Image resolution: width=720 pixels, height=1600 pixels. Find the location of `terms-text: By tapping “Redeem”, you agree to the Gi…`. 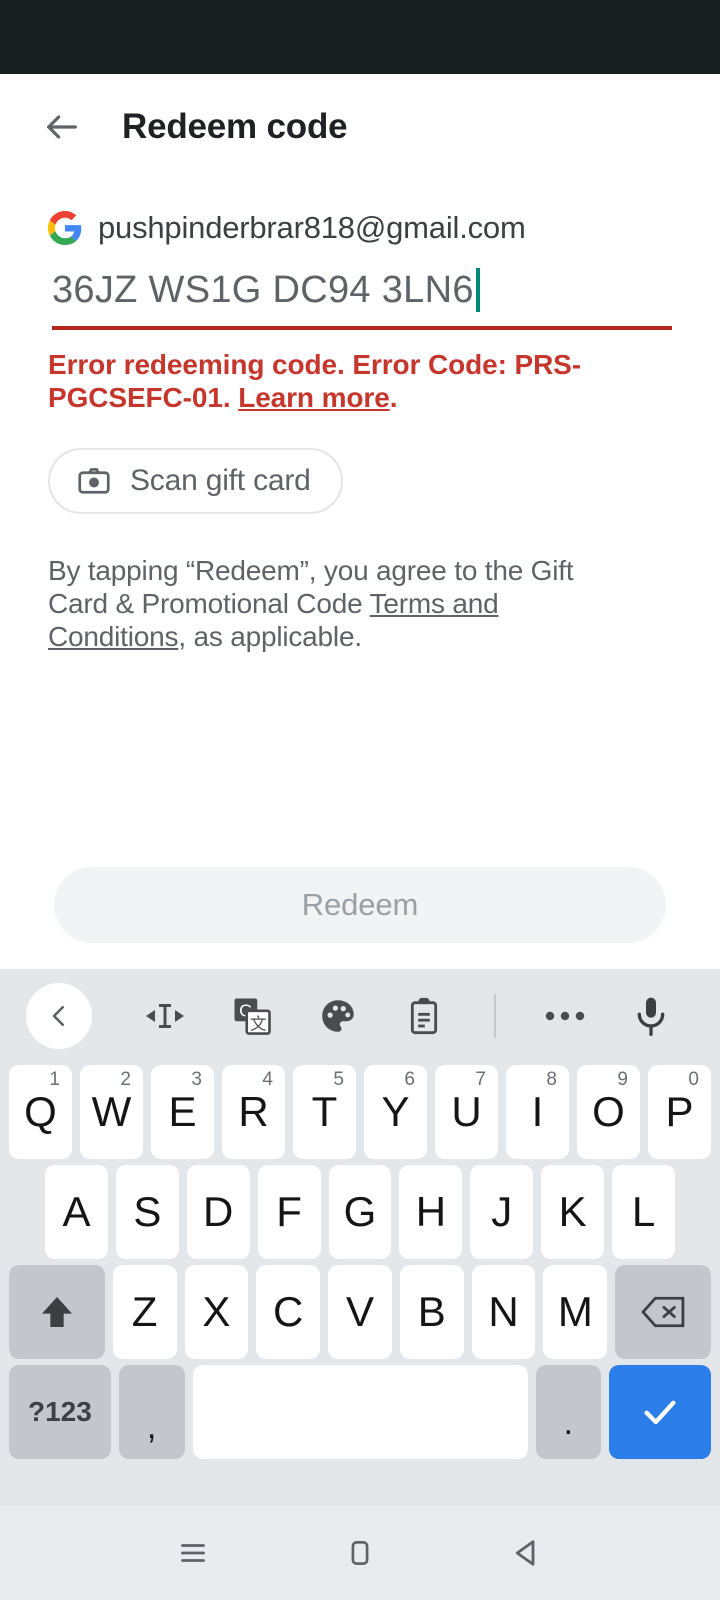

terms-text: By tapping “Redeem”, you agree to the Gi… is located at coordinates (341, 603).